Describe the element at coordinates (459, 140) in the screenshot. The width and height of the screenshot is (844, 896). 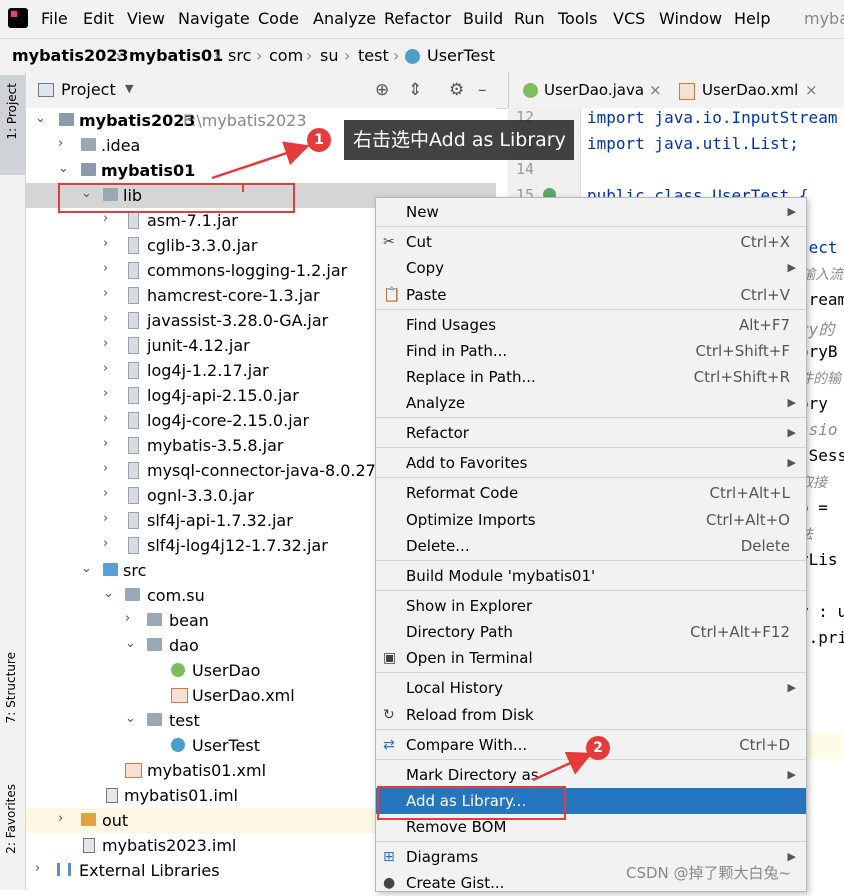
I see `annotation-tooltip: 右击选中Add as Library` at that location.